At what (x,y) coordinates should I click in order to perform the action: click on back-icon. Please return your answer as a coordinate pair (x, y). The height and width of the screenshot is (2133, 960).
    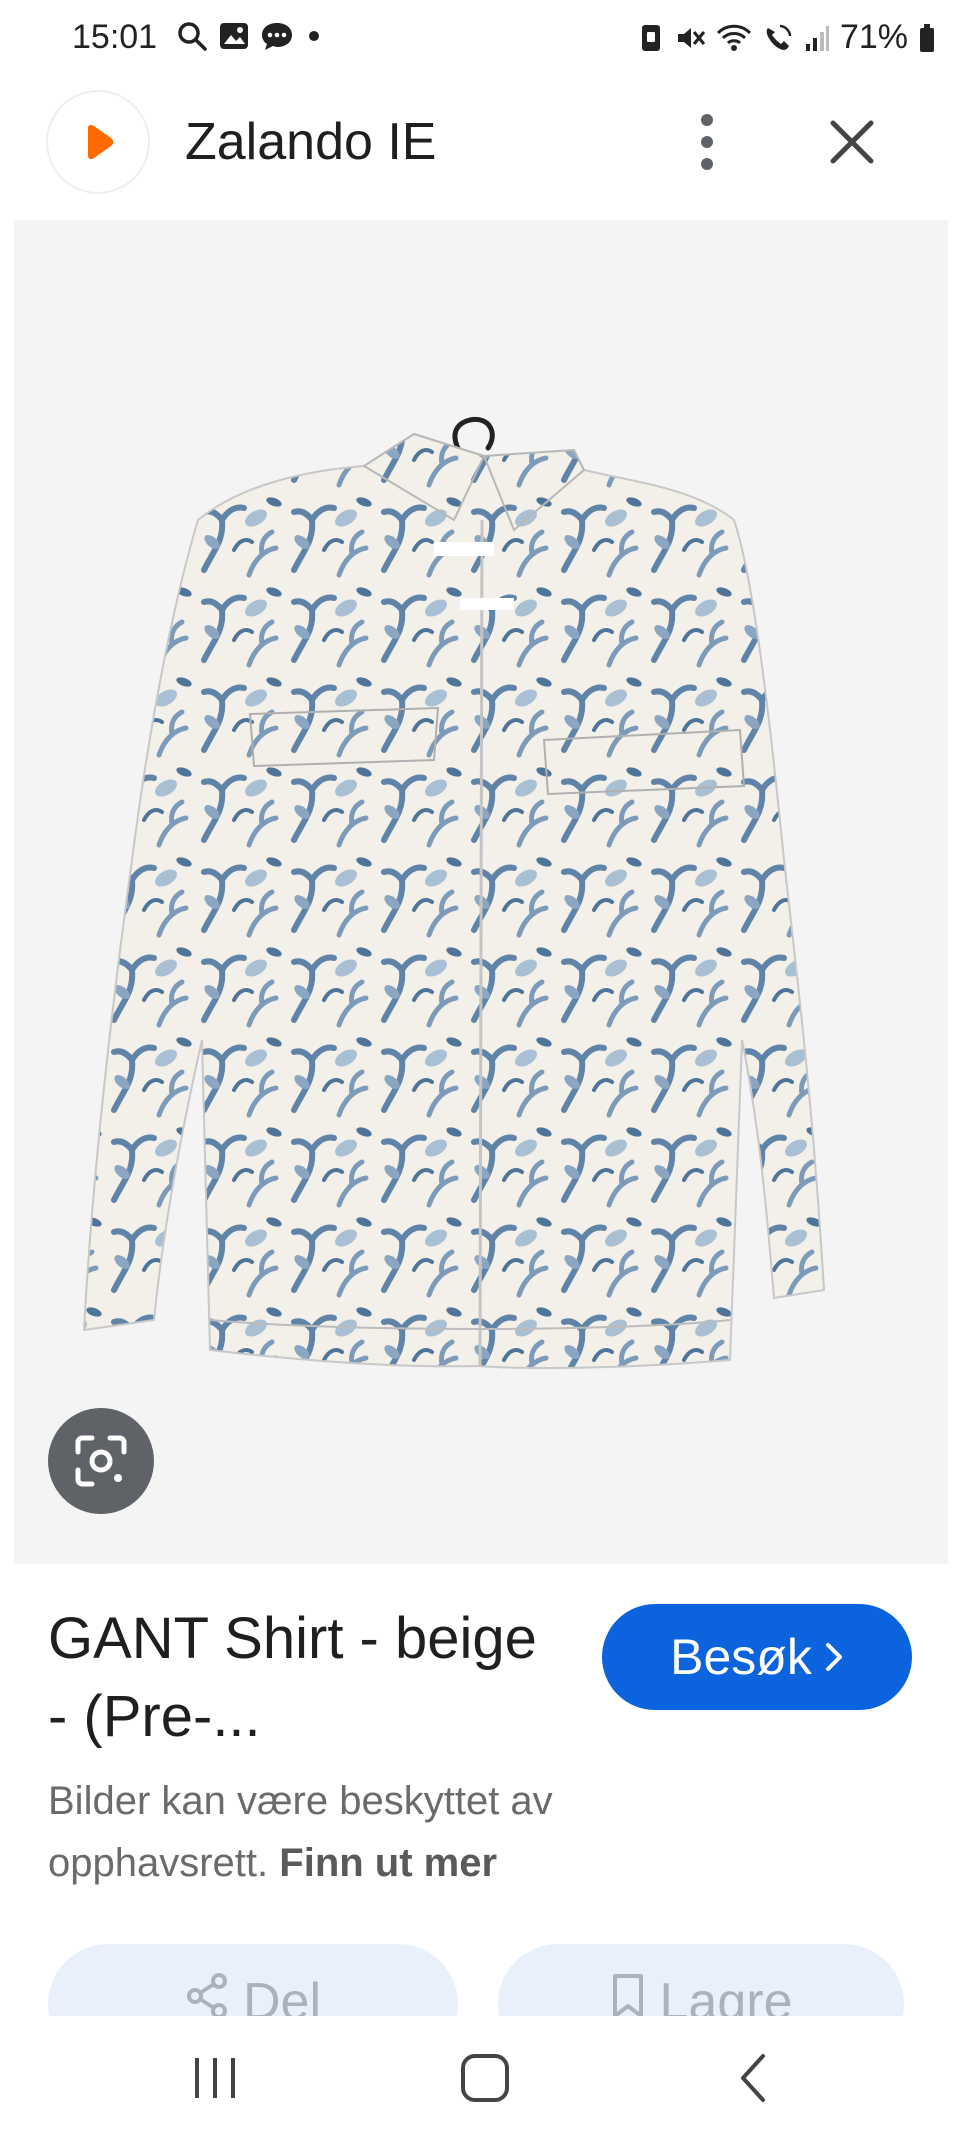
    Looking at the image, I should click on (753, 2078).